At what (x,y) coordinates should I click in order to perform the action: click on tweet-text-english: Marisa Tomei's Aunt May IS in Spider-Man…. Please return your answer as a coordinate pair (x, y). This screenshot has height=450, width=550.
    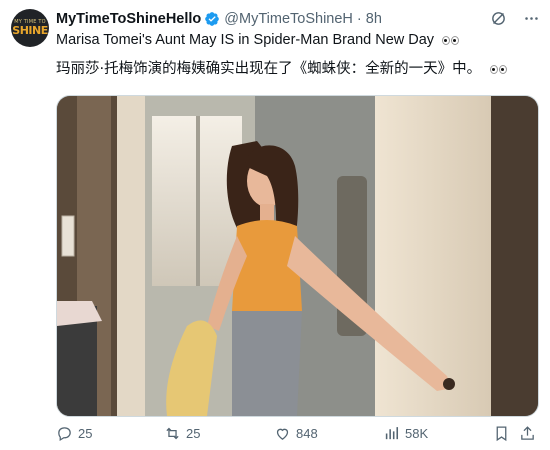
    Looking at the image, I should click on (258, 40).